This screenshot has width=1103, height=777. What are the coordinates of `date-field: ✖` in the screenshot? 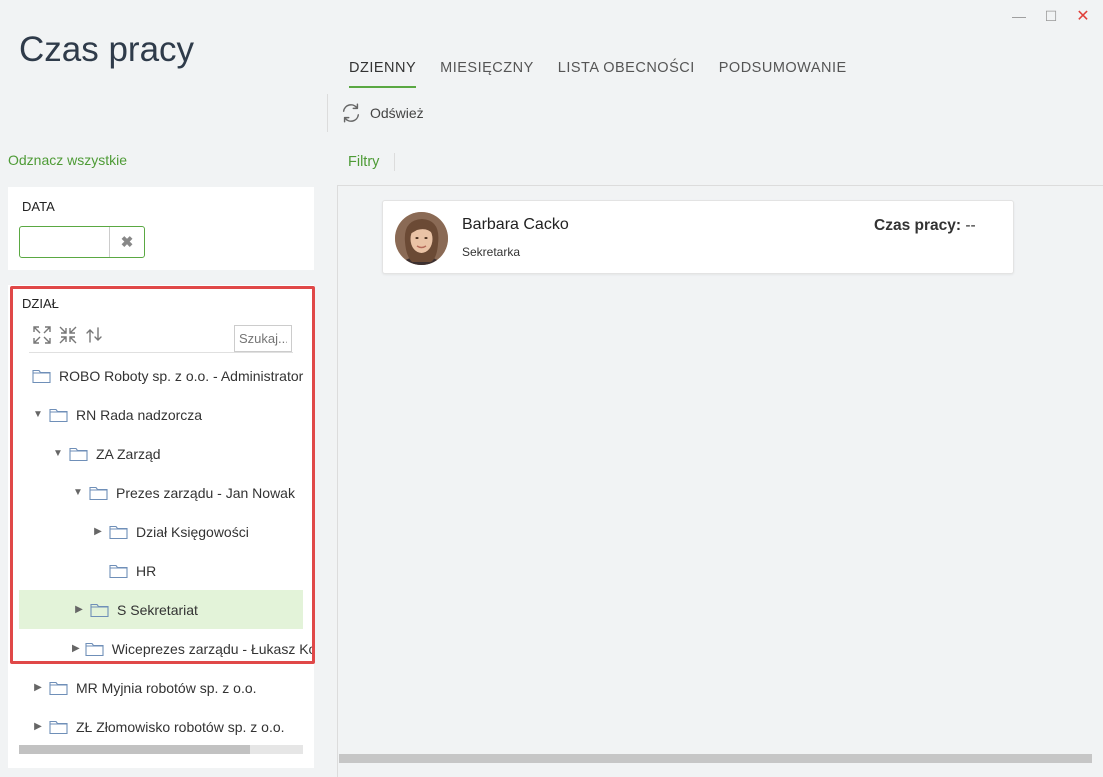 It's located at (82, 242).